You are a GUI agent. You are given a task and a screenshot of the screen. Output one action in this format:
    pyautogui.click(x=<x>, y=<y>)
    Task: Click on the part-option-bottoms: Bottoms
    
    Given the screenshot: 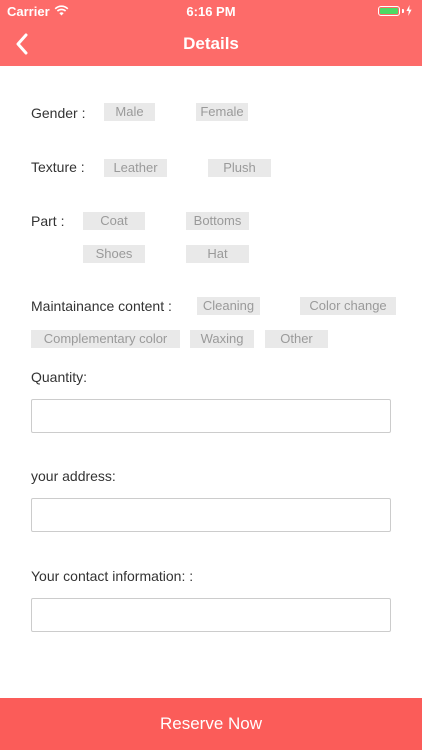 What is the action you would take?
    pyautogui.click(x=217, y=221)
    